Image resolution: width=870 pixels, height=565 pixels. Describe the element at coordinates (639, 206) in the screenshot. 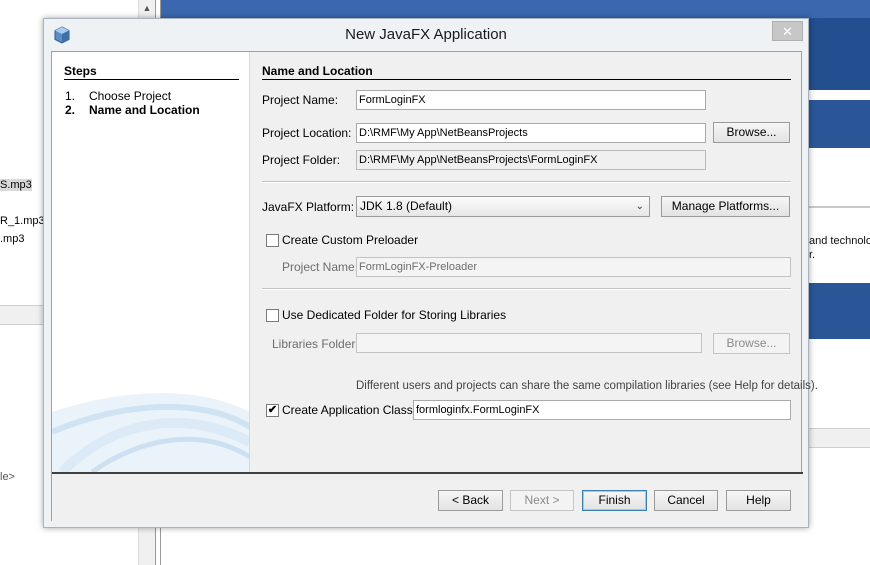

I see `chevron-down-icon: ⌄` at that location.